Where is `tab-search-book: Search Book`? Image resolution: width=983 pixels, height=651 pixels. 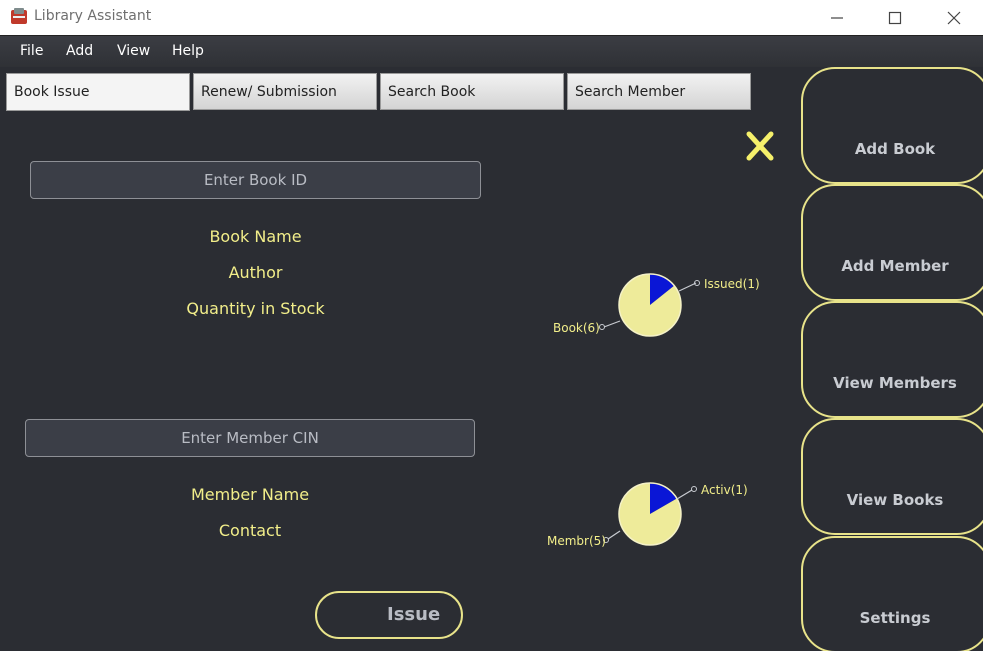
tab-search-book: Search Book is located at coordinates (472, 91).